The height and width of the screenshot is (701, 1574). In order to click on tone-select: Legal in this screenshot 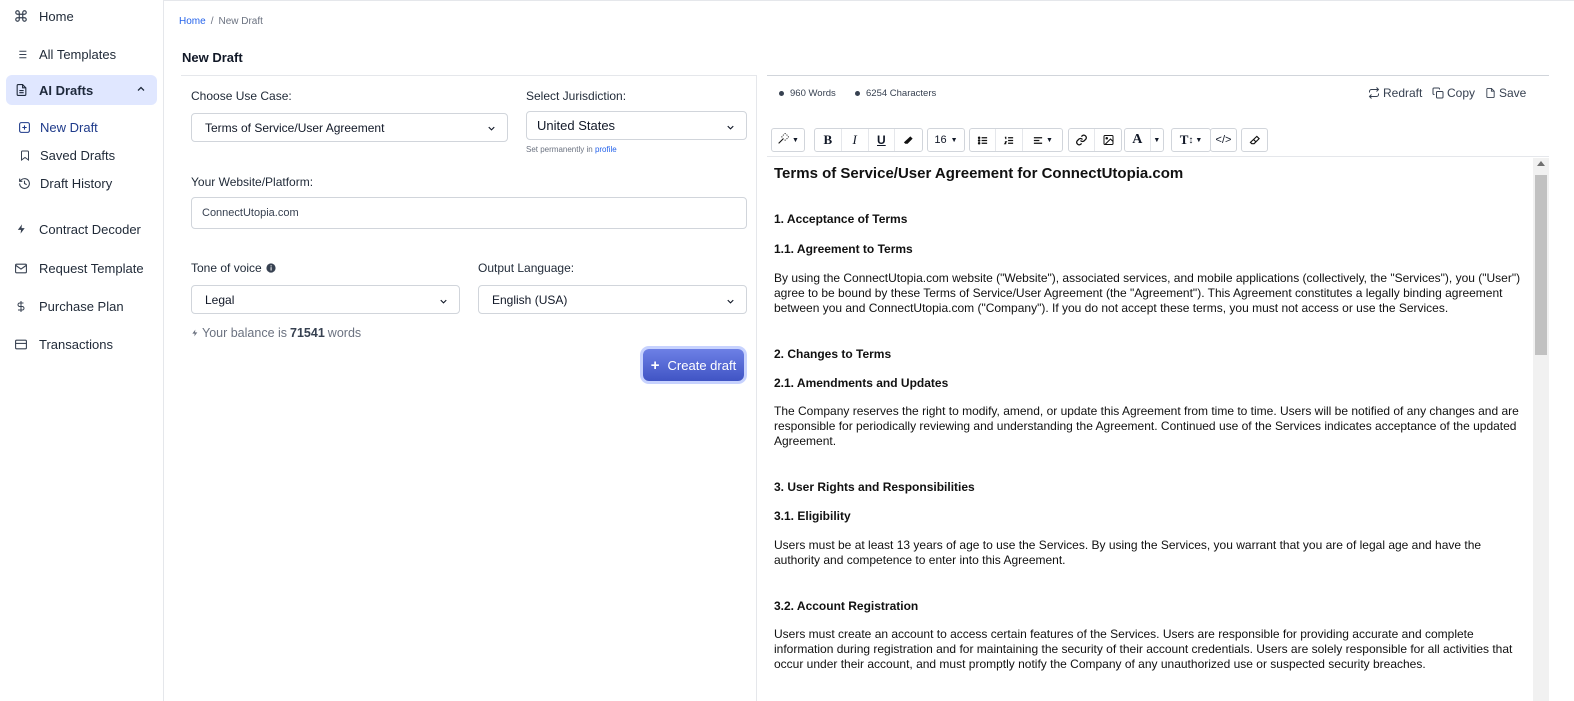, I will do `click(325, 299)`.